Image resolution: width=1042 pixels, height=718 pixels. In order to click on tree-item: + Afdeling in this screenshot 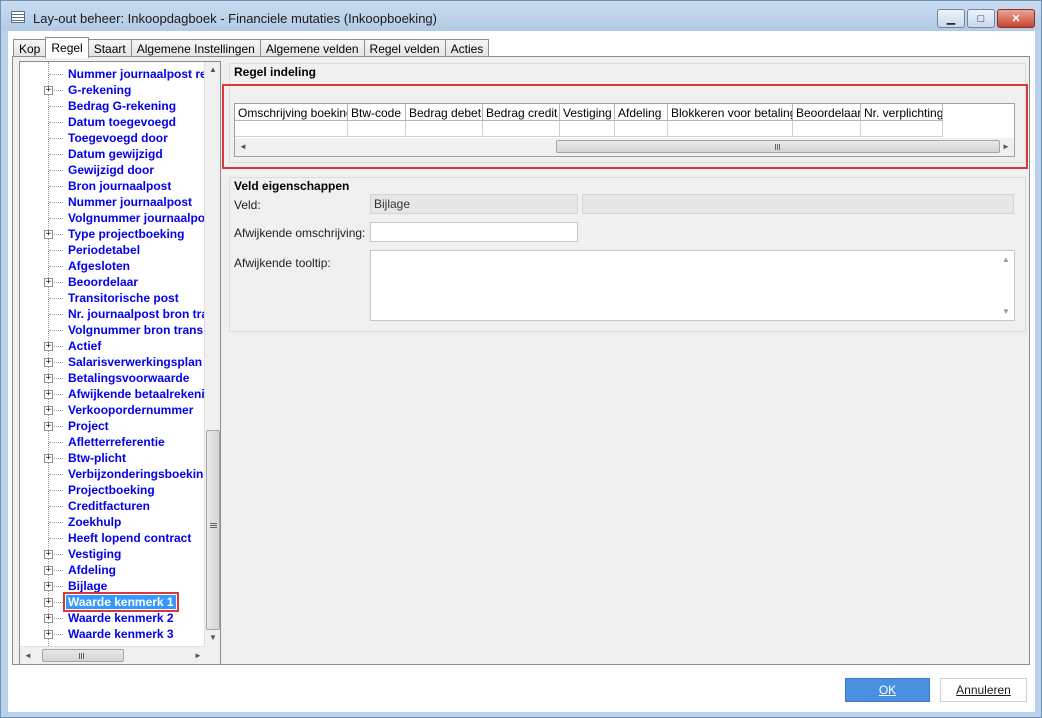, I will do `click(113, 570)`.